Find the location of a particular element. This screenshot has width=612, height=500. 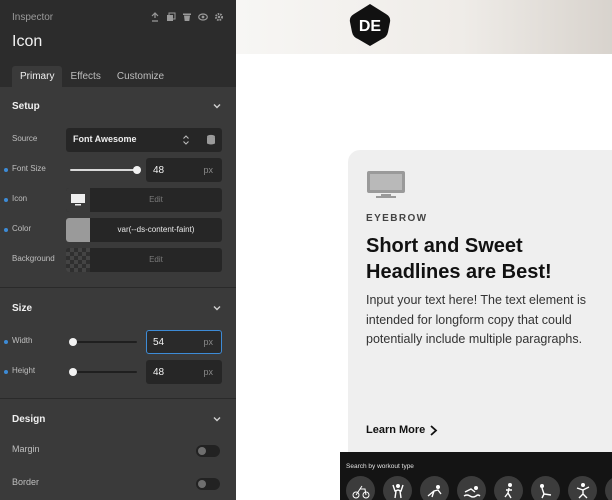

pin-icon is located at coordinates (155, 17).